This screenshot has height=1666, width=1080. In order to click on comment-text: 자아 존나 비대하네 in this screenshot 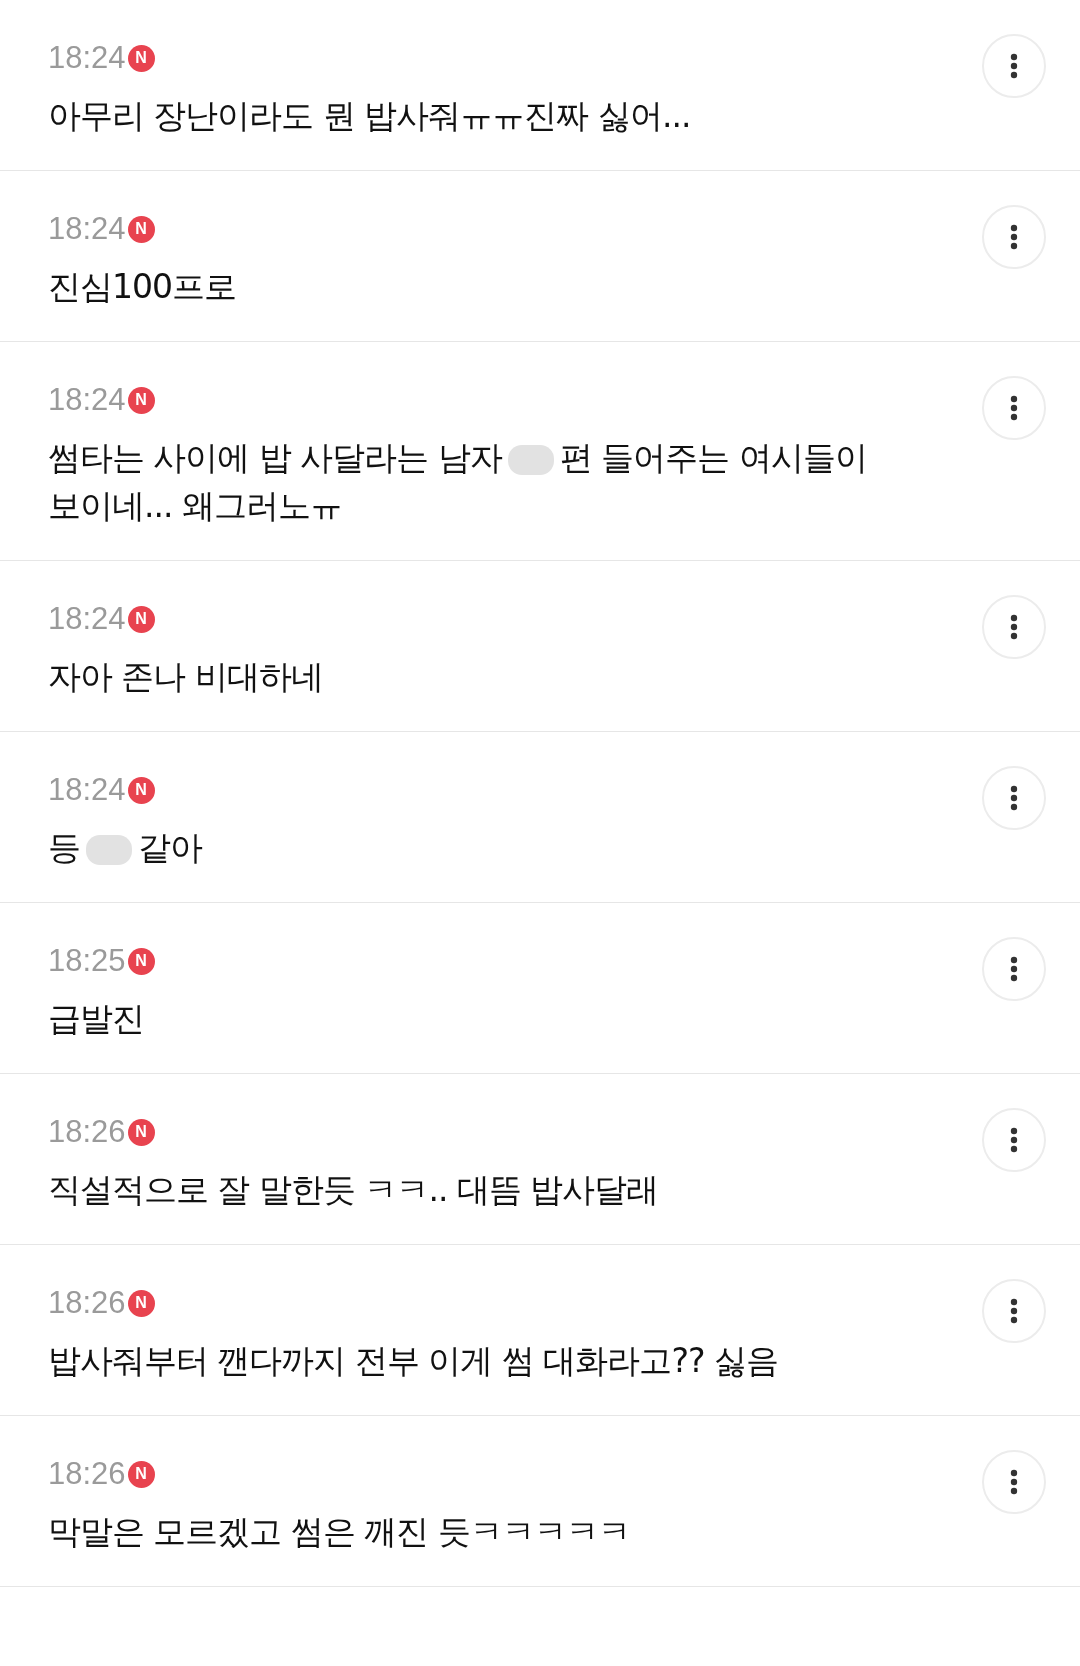, I will do `click(186, 677)`.